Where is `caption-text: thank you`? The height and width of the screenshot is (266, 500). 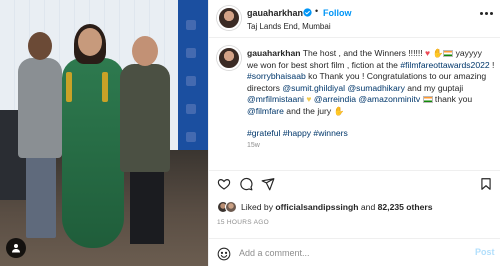
caption-text: thank you is located at coordinates (452, 99).